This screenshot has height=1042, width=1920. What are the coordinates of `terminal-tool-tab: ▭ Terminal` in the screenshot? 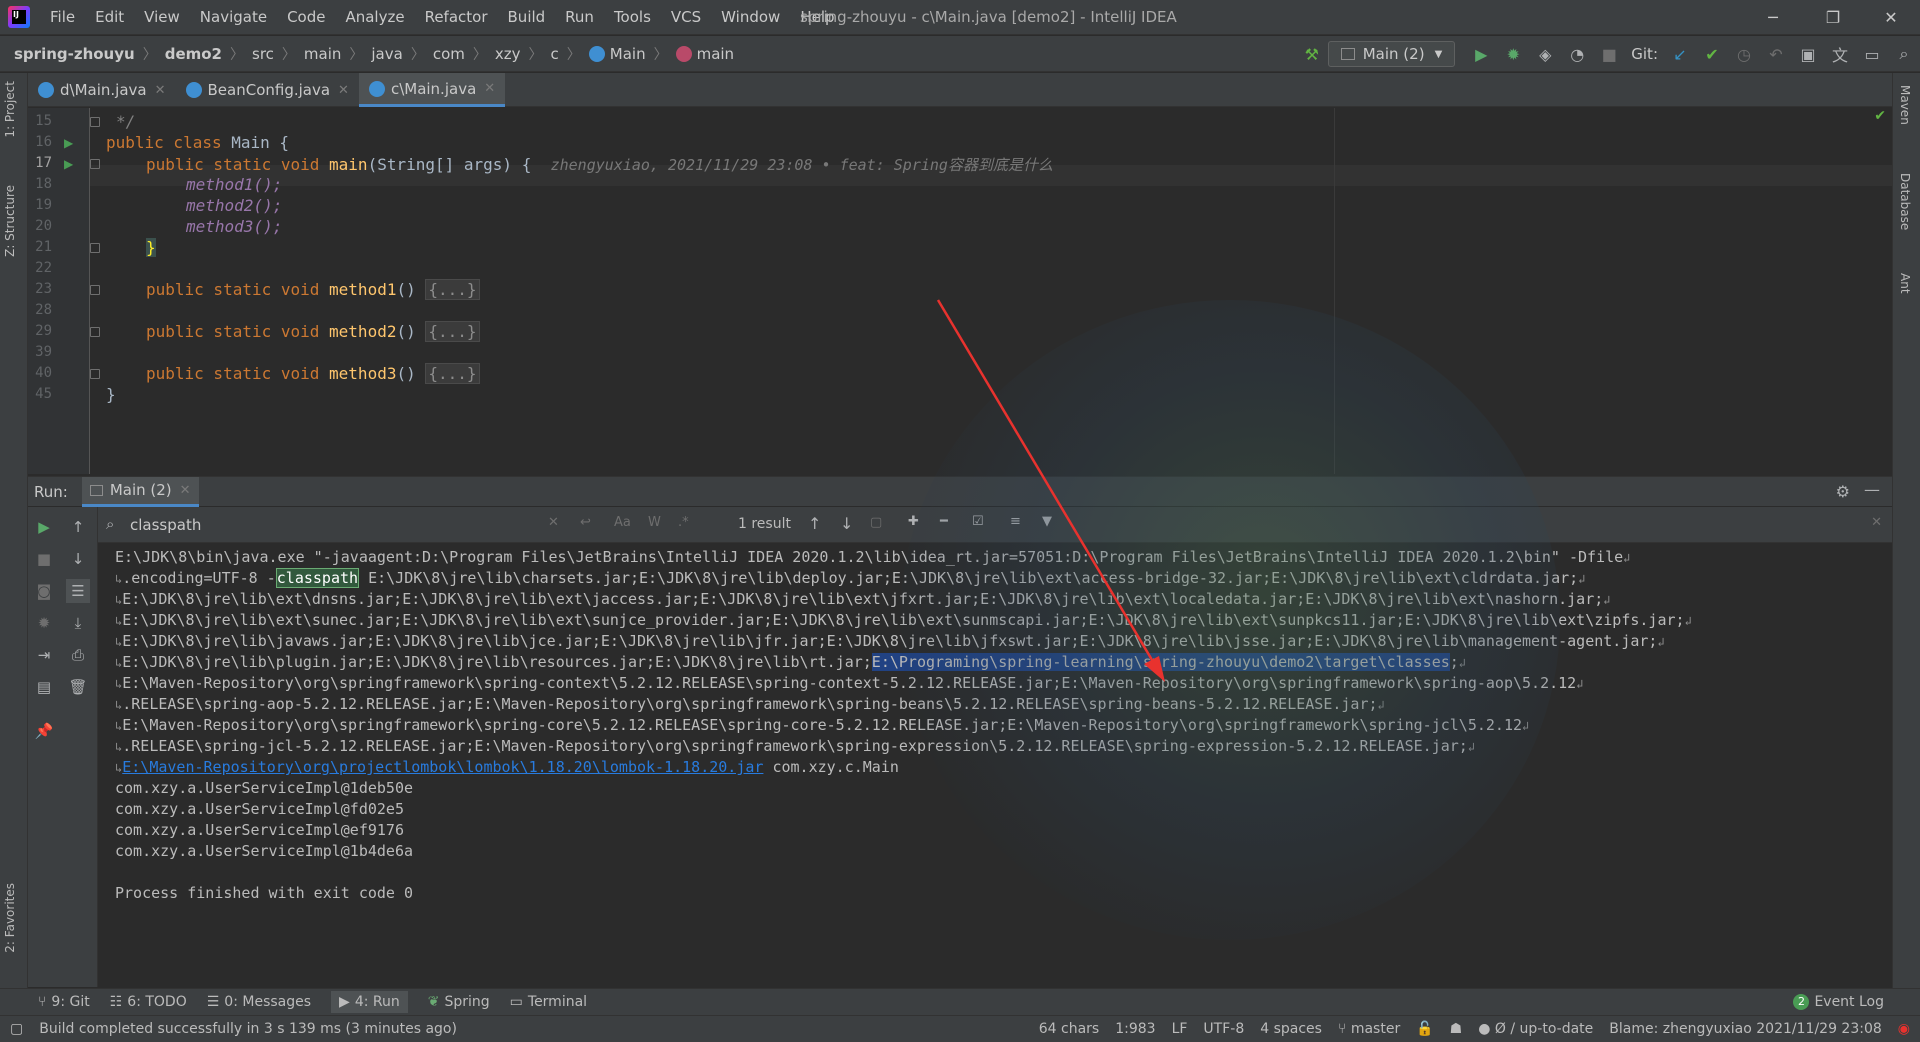 It's located at (548, 1002).